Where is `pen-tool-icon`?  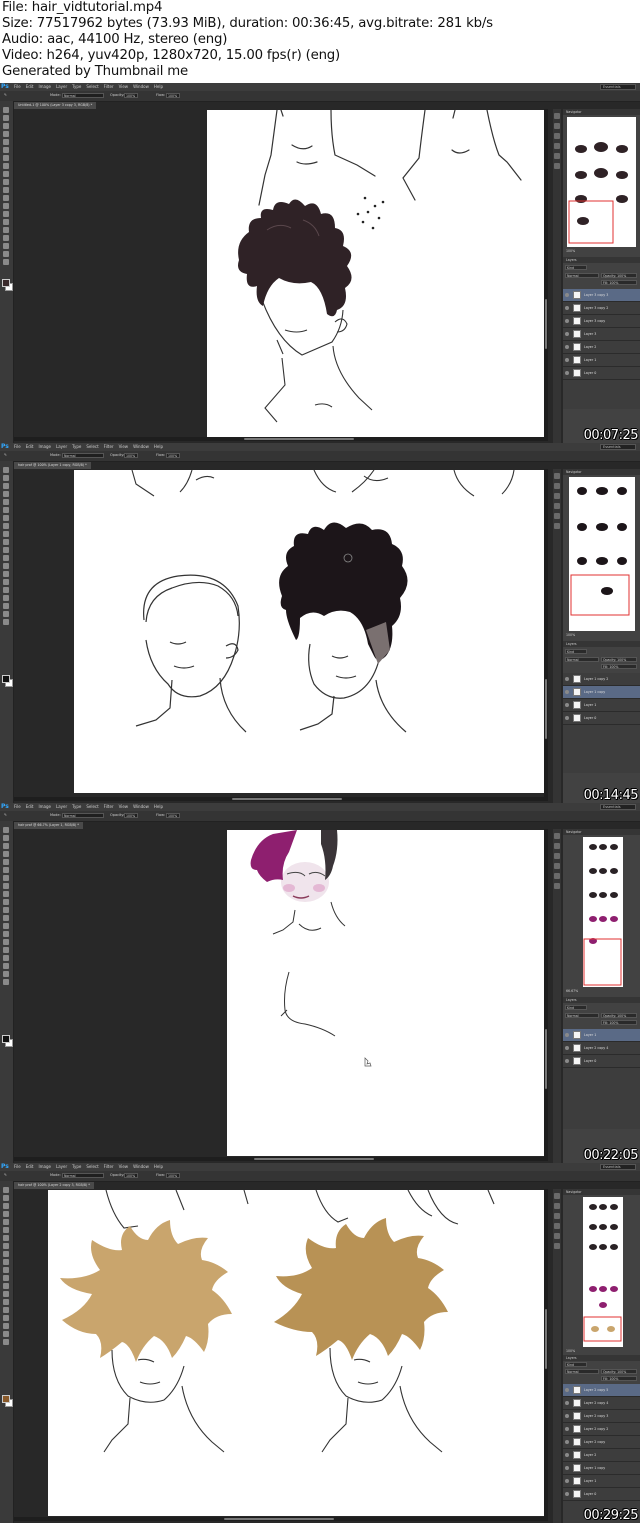
pen-tool-icon is located at coordinates (6, 222).